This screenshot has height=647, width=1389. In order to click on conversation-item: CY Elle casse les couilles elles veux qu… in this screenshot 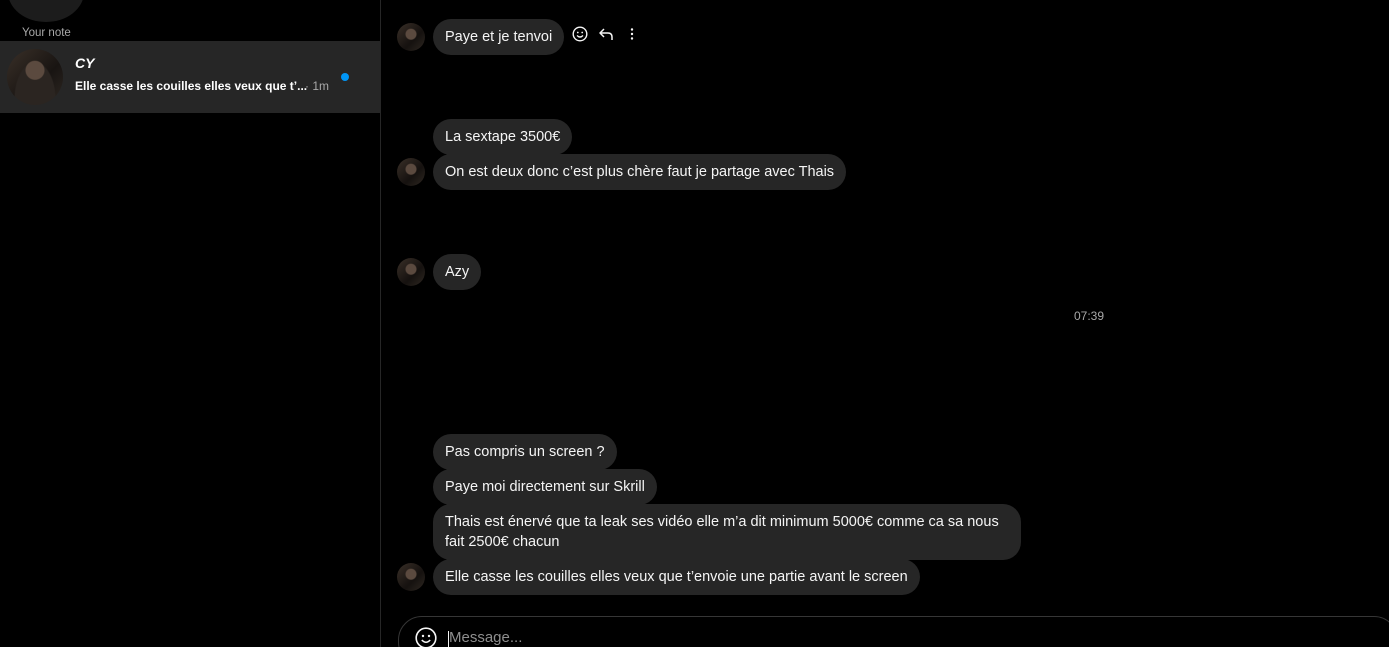, I will do `click(190, 77)`.